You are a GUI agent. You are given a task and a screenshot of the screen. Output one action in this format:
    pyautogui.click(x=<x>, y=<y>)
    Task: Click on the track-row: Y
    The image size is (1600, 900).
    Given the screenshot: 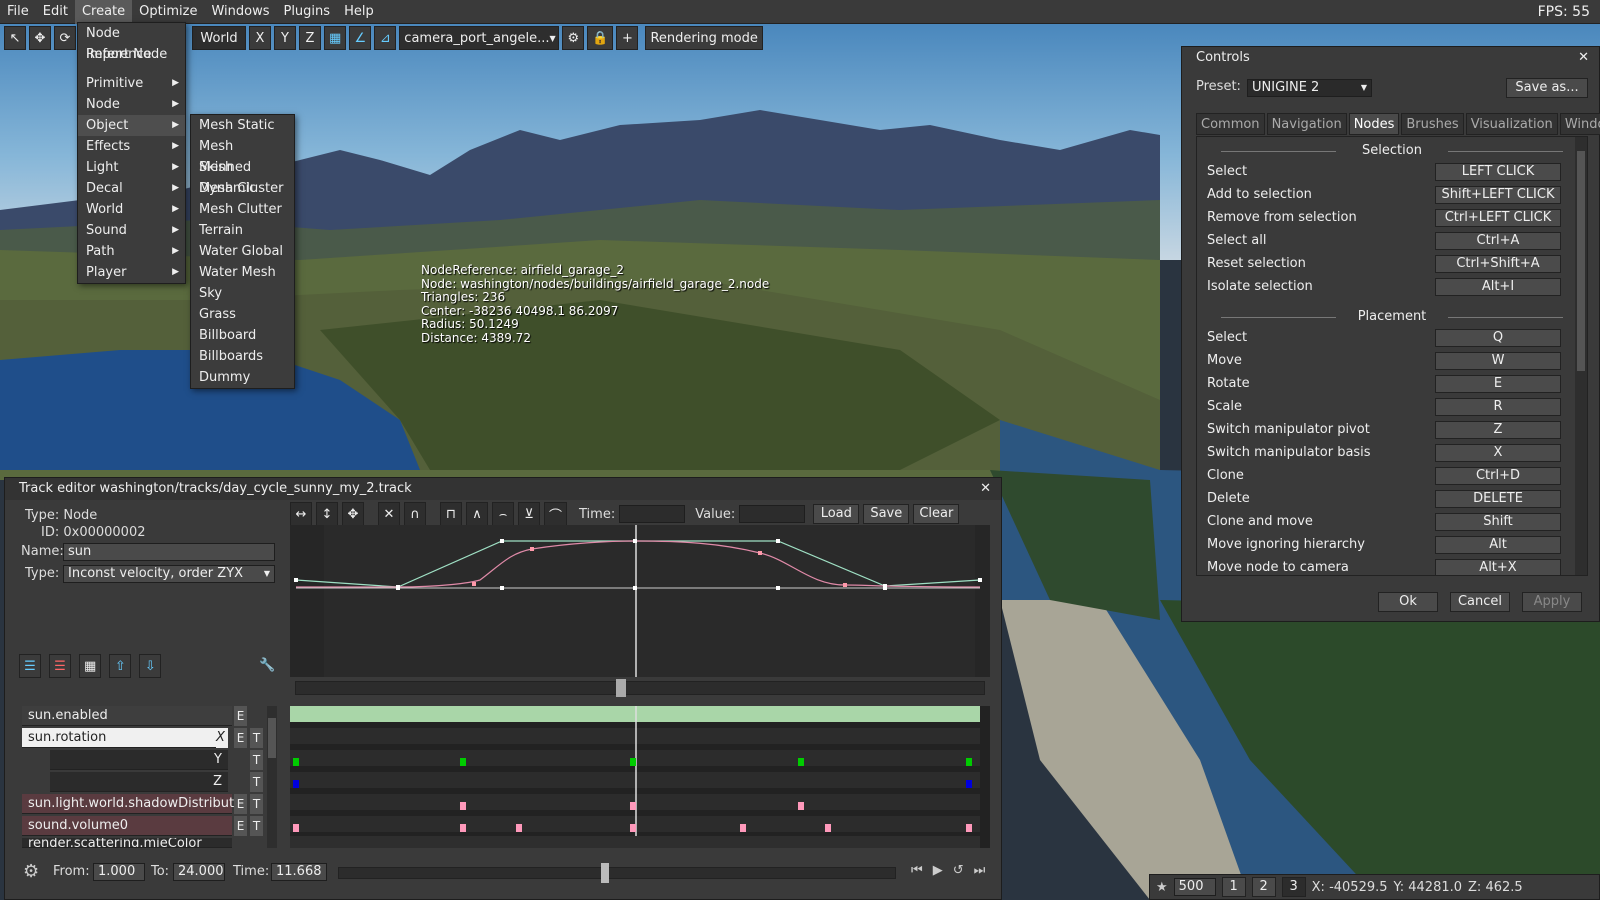 What is the action you would take?
    pyautogui.click(x=139, y=760)
    